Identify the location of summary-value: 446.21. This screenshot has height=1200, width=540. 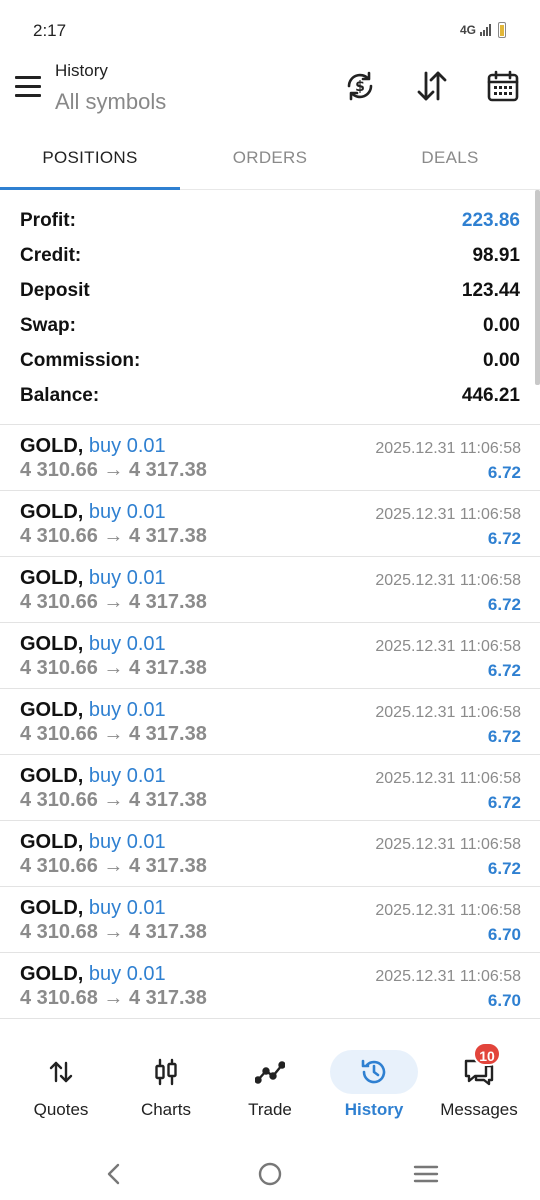
(486, 395).